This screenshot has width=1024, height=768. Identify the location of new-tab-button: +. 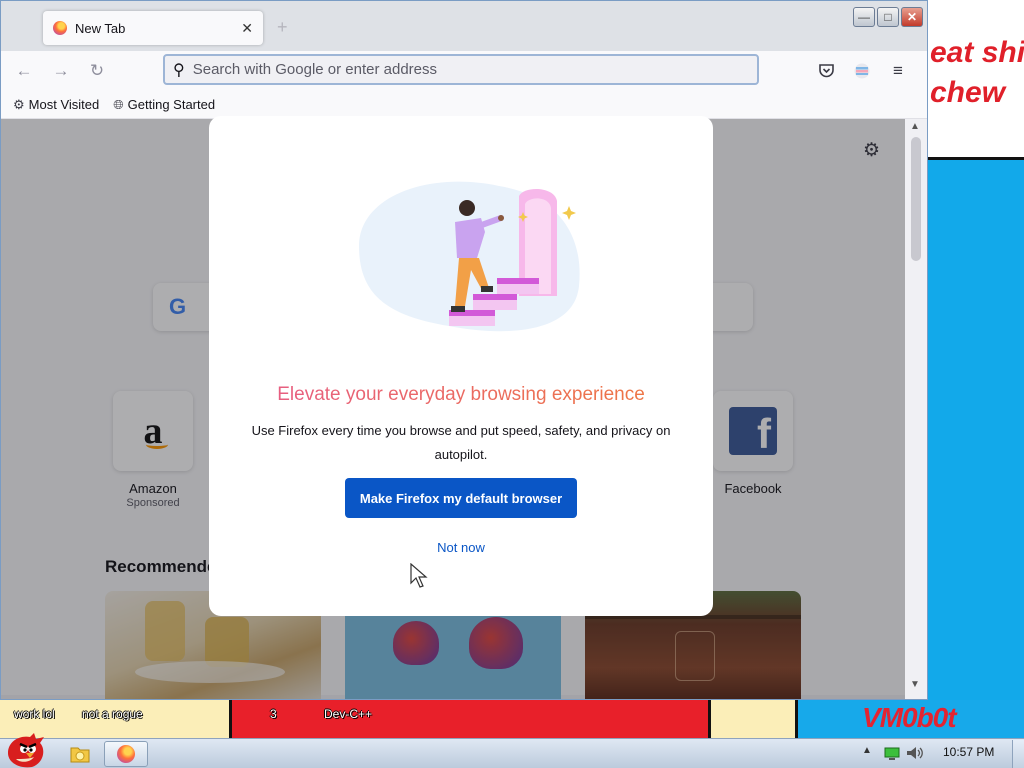
(282, 27).